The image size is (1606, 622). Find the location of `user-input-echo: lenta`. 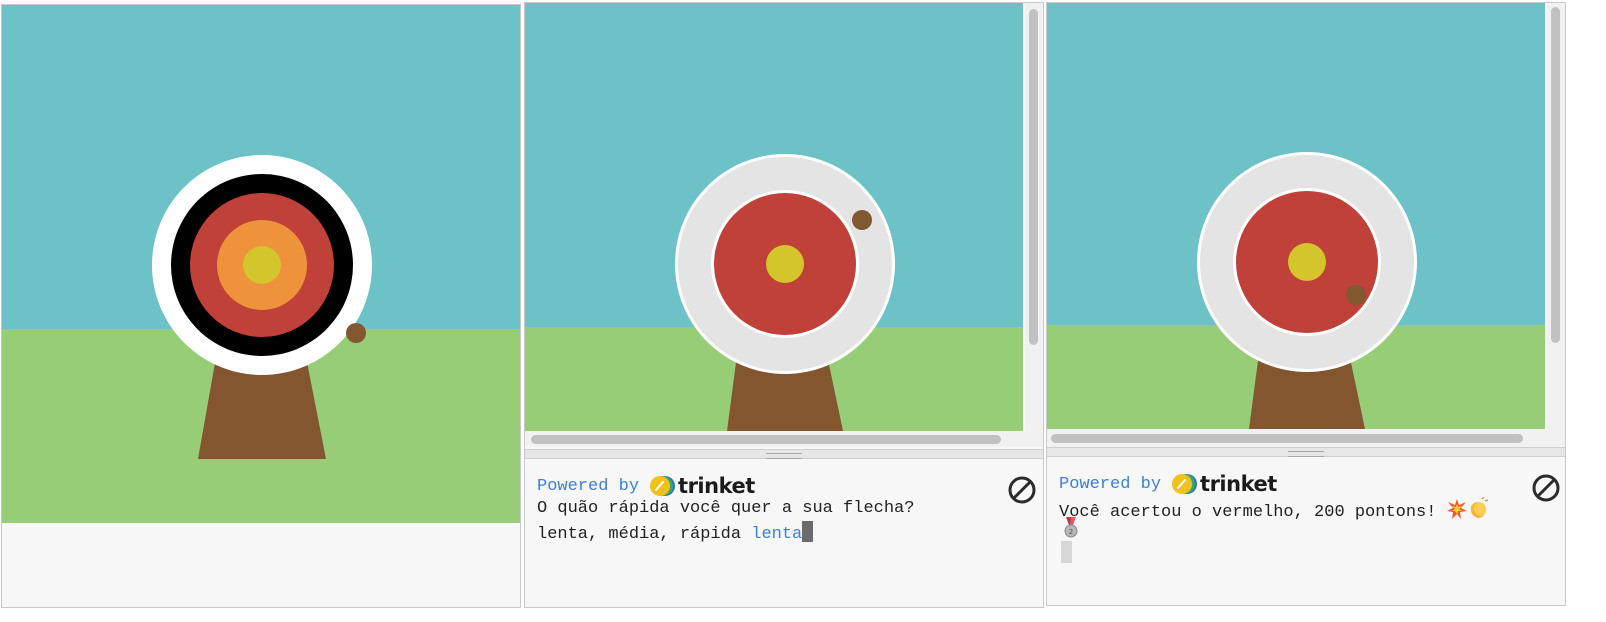

user-input-echo: lenta is located at coordinates (776, 534).